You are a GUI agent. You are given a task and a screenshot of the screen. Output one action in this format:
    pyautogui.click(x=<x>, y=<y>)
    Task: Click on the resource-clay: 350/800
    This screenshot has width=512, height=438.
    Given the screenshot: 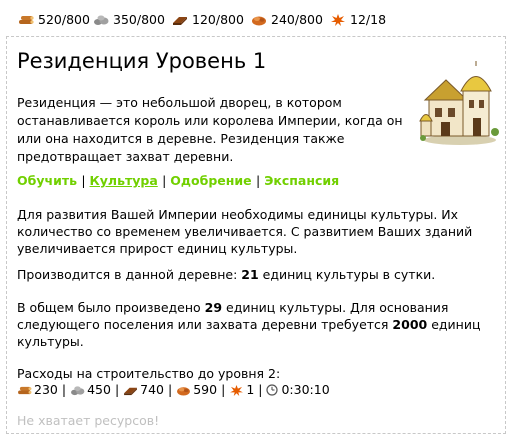 What is the action you would take?
    pyautogui.click(x=129, y=20)
    